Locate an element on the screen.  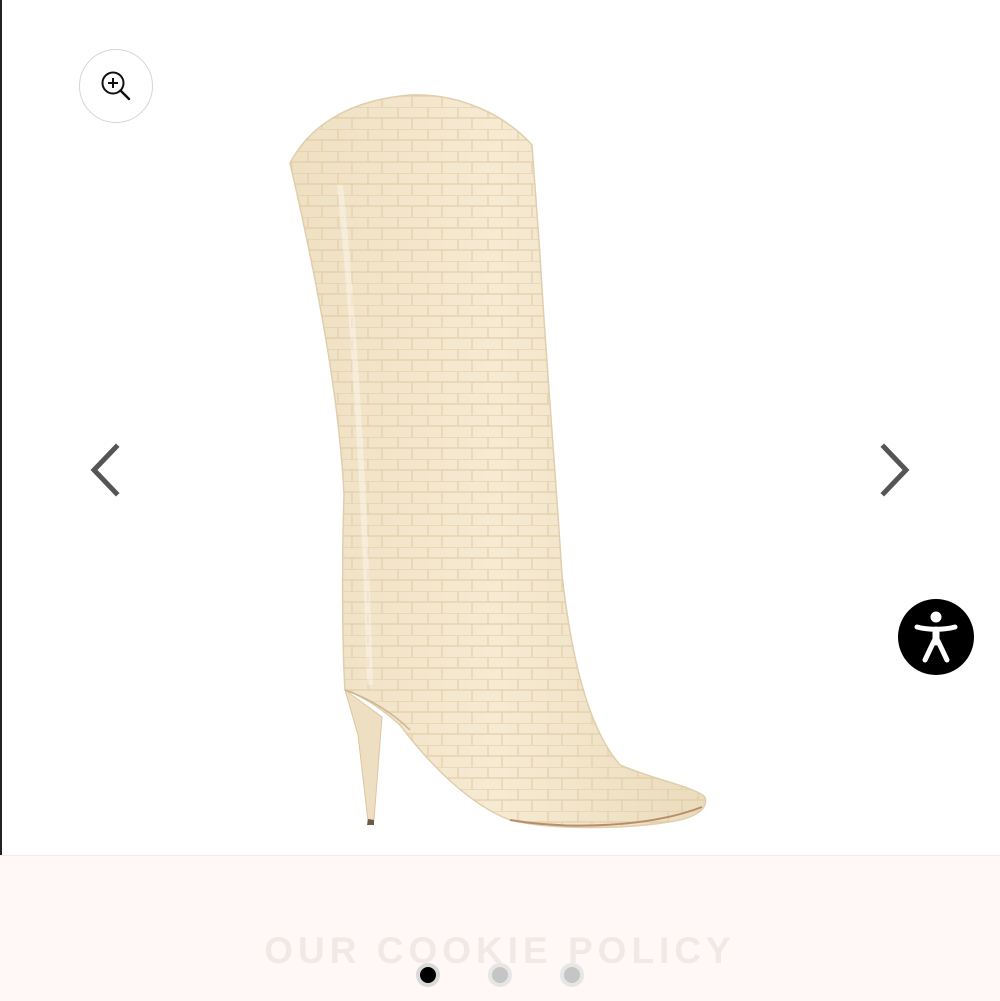
accessibility-button is located at coordinates (936, 637).